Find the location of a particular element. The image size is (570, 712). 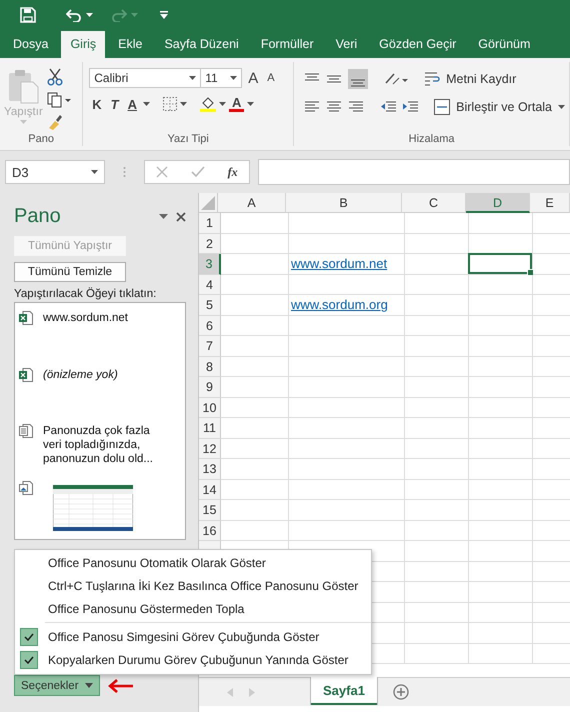

menu-item: Office Panosunu Göstermeden Topla is located at coordinates (146, 609).